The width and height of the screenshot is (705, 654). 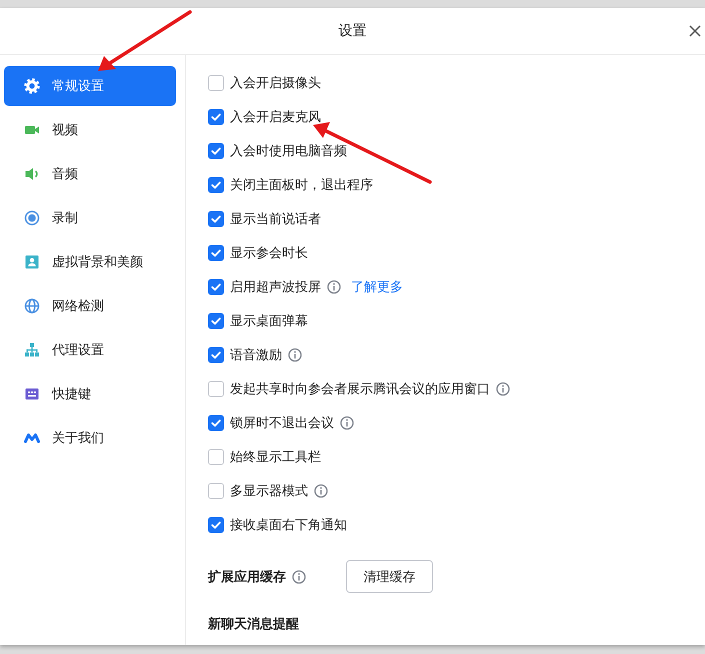 What do you see at coordinates (32, 86) in the screenshot?
I see `gear-icon` at bounding box center [32, 86].